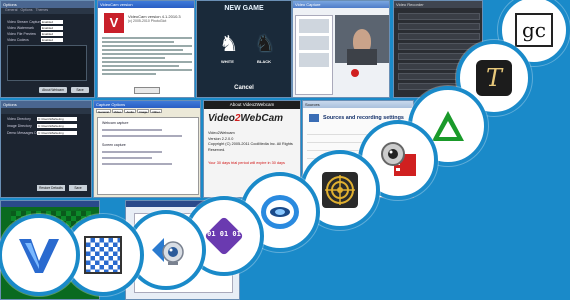 The image size is (570, 300). I want to click on tab-audio: Audio, so click(130, 111).